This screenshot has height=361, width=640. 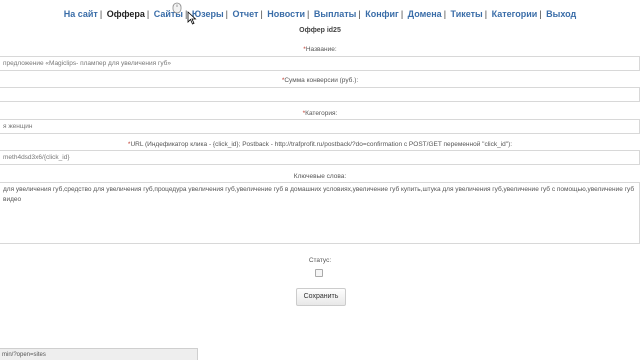 I want to click on nav-link-offers: Оффера, so click(x=126, y=14).